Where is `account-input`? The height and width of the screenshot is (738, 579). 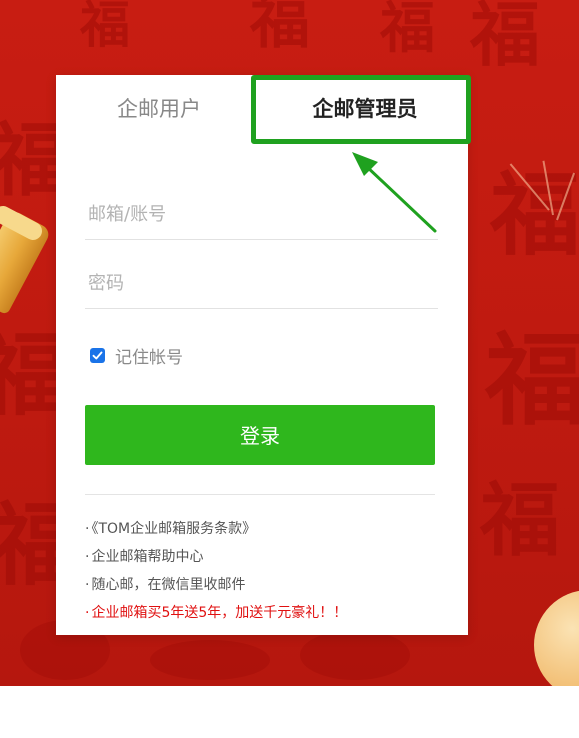 account-input is located at coordinates (261, 214).